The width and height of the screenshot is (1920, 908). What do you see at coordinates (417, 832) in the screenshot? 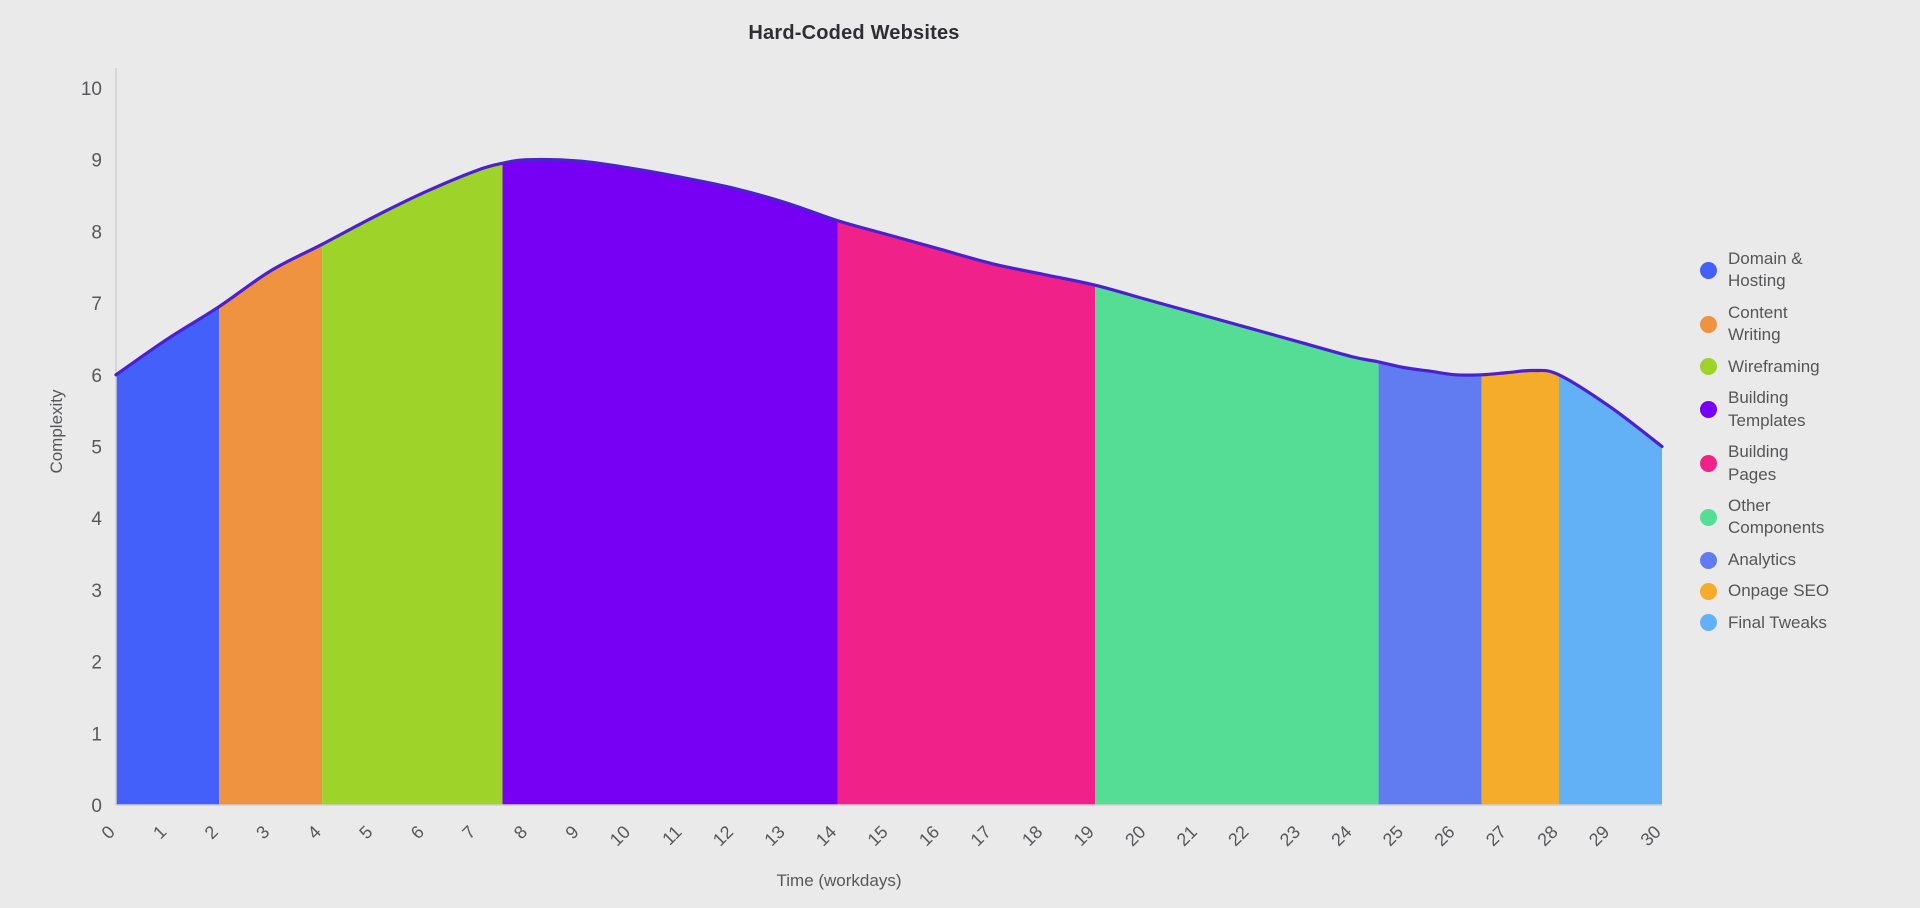
I see `x-tick-label: 6` at bounding box center [417, 832].